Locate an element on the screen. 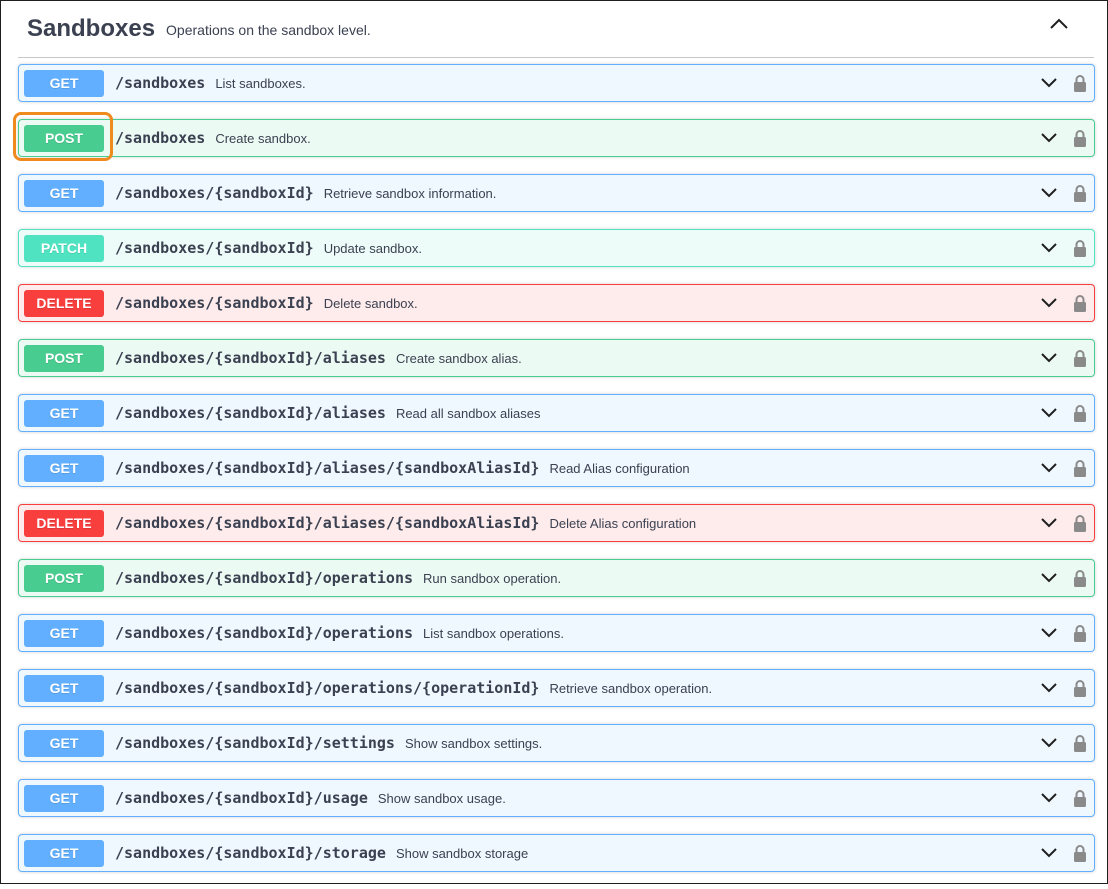  operation-row: GET/sandboxes List sandboxes. is located at coordinates (556, 83).